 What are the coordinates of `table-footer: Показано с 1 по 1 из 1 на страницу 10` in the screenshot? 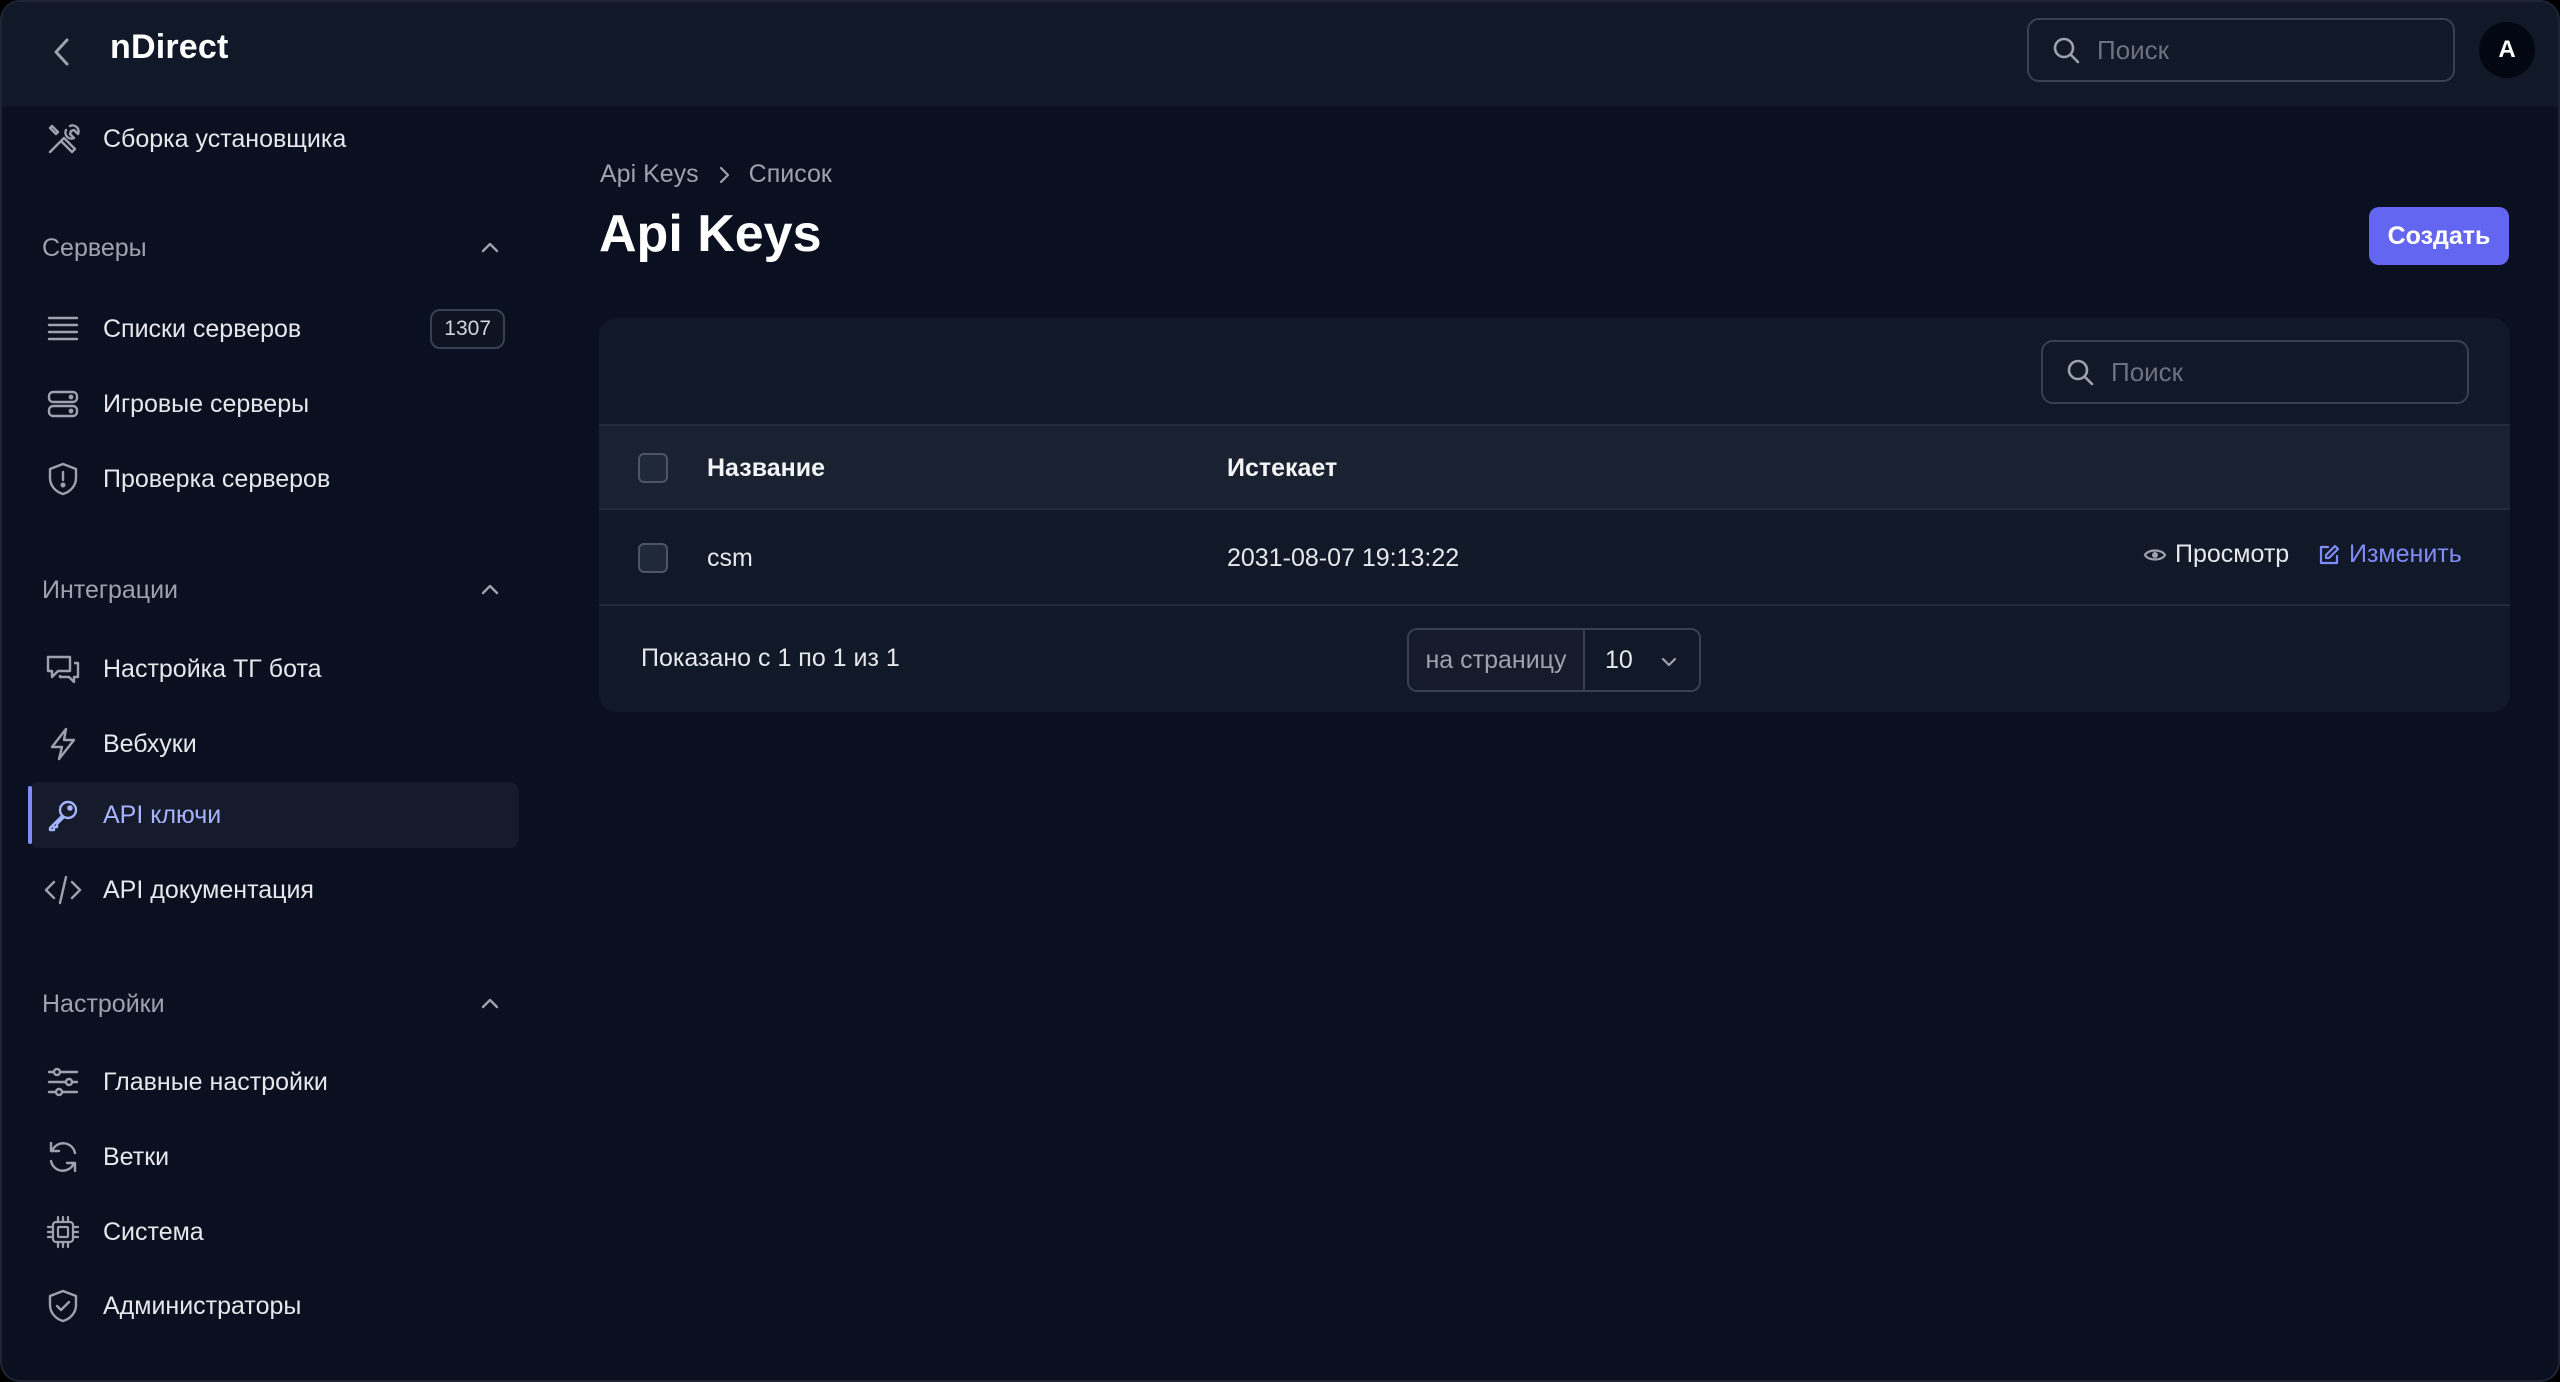 It's located at (1554, 659).